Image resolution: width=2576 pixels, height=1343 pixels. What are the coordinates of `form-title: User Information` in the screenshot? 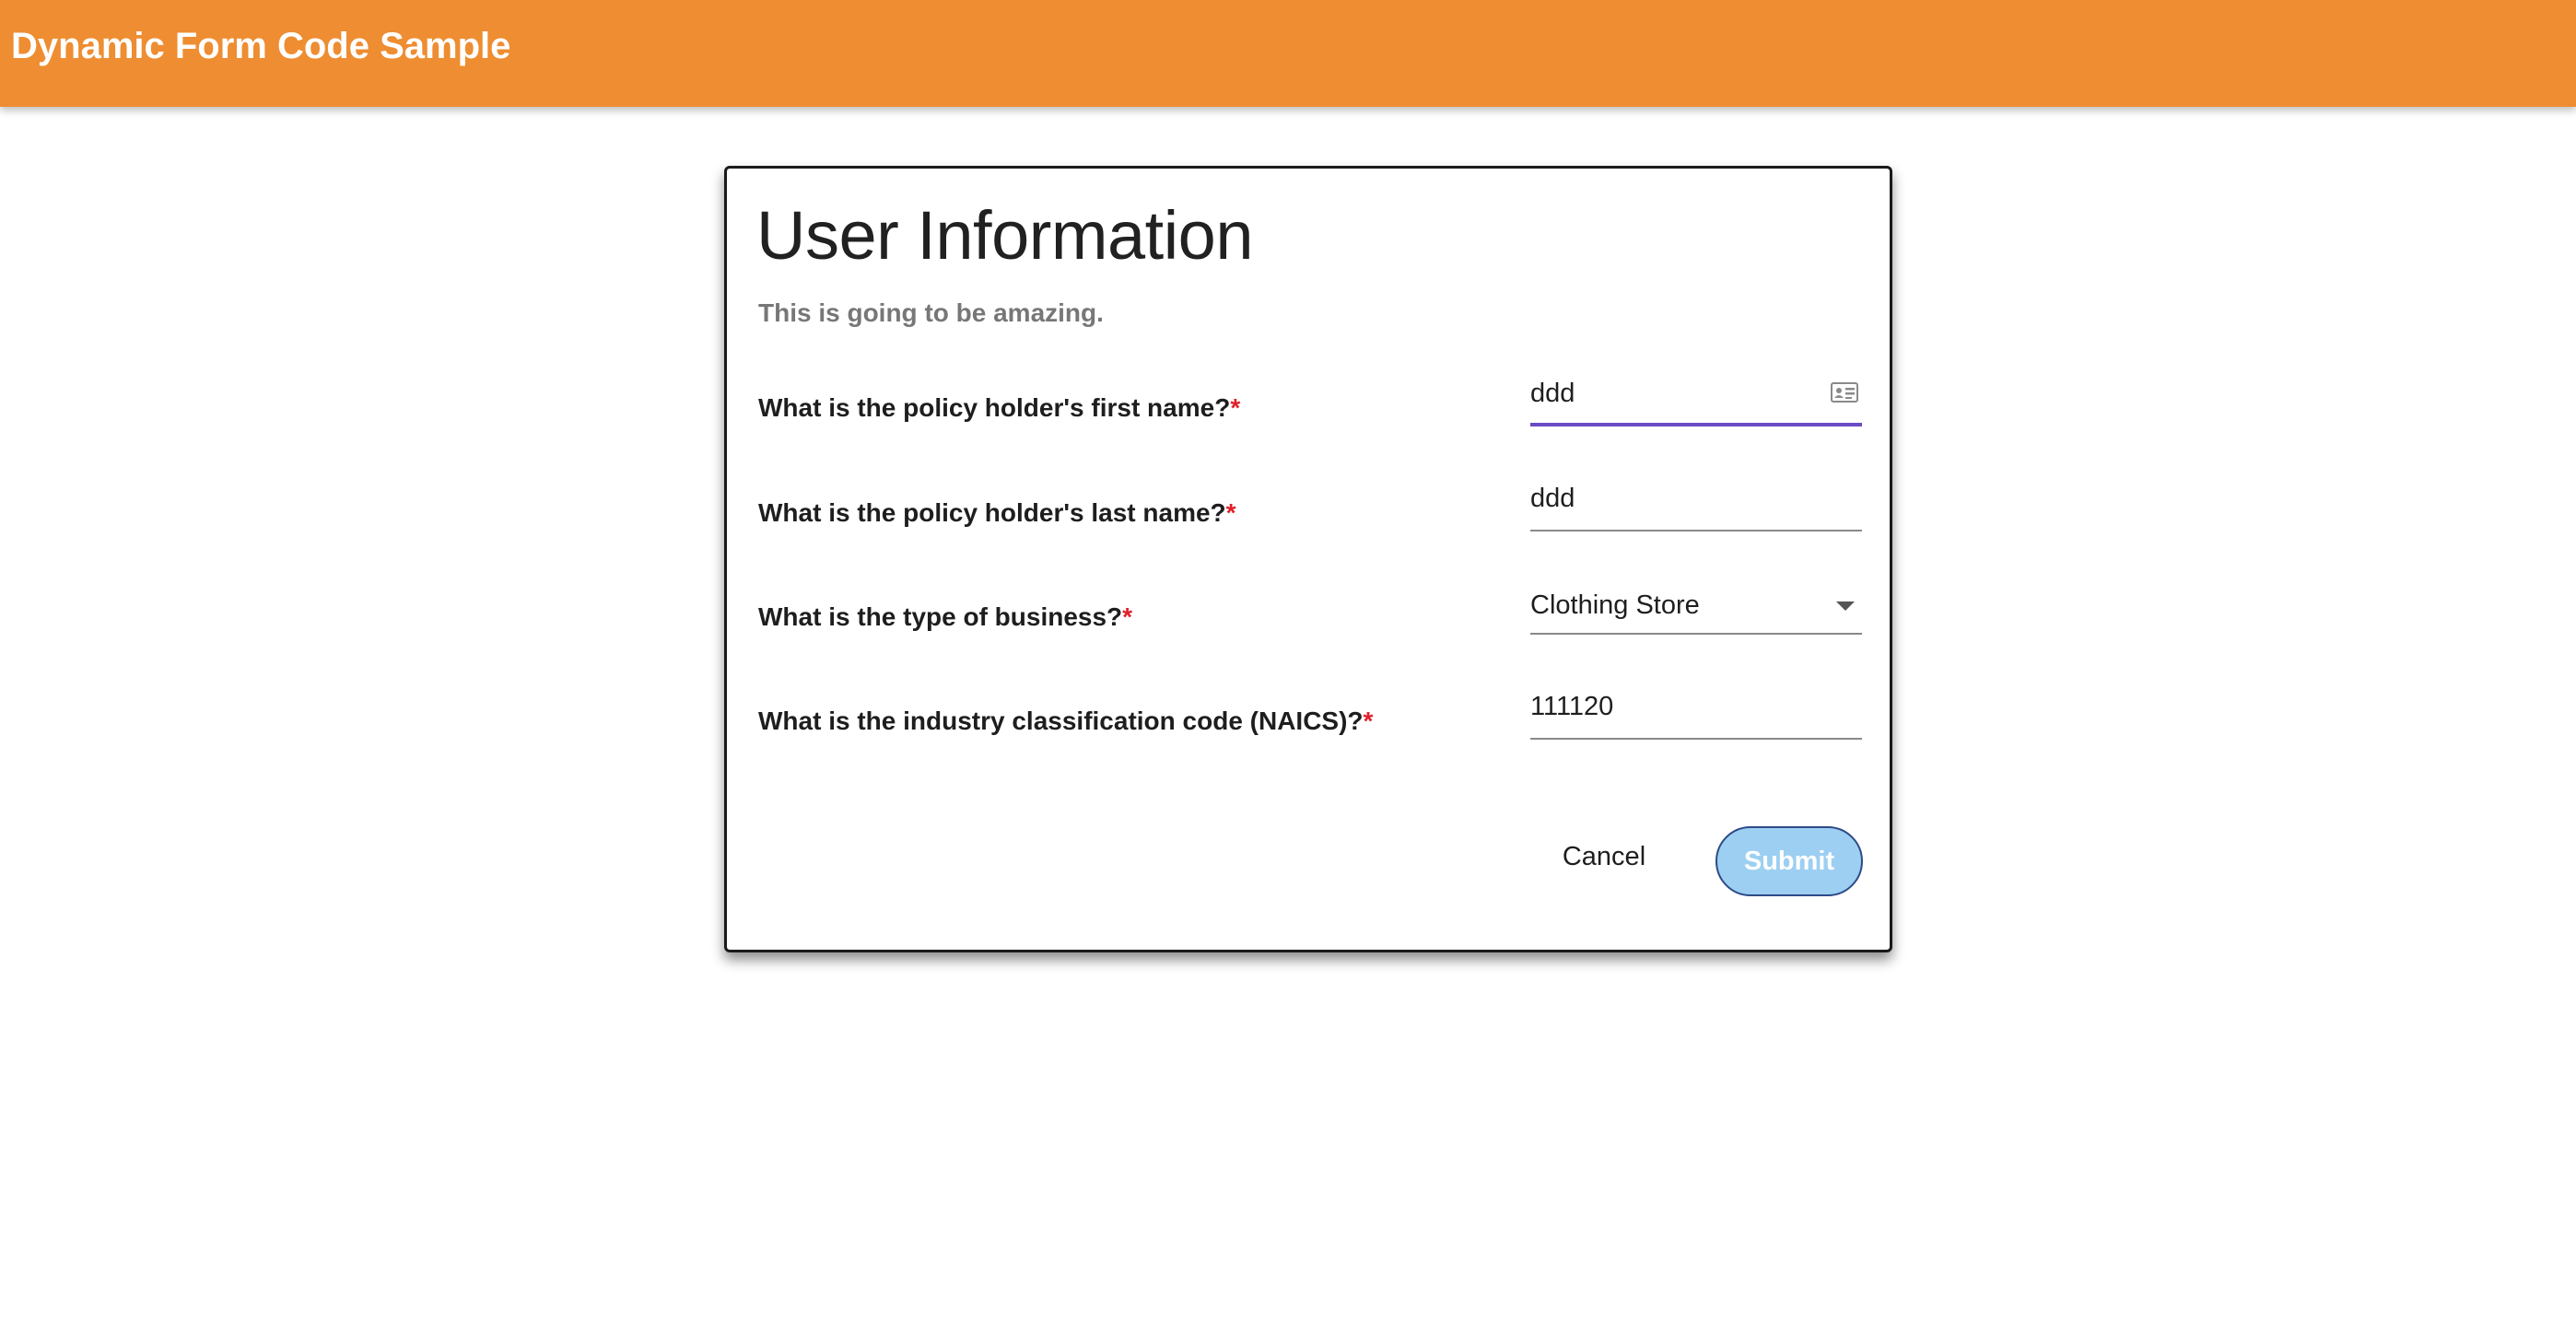 It's located at (1004, 235).